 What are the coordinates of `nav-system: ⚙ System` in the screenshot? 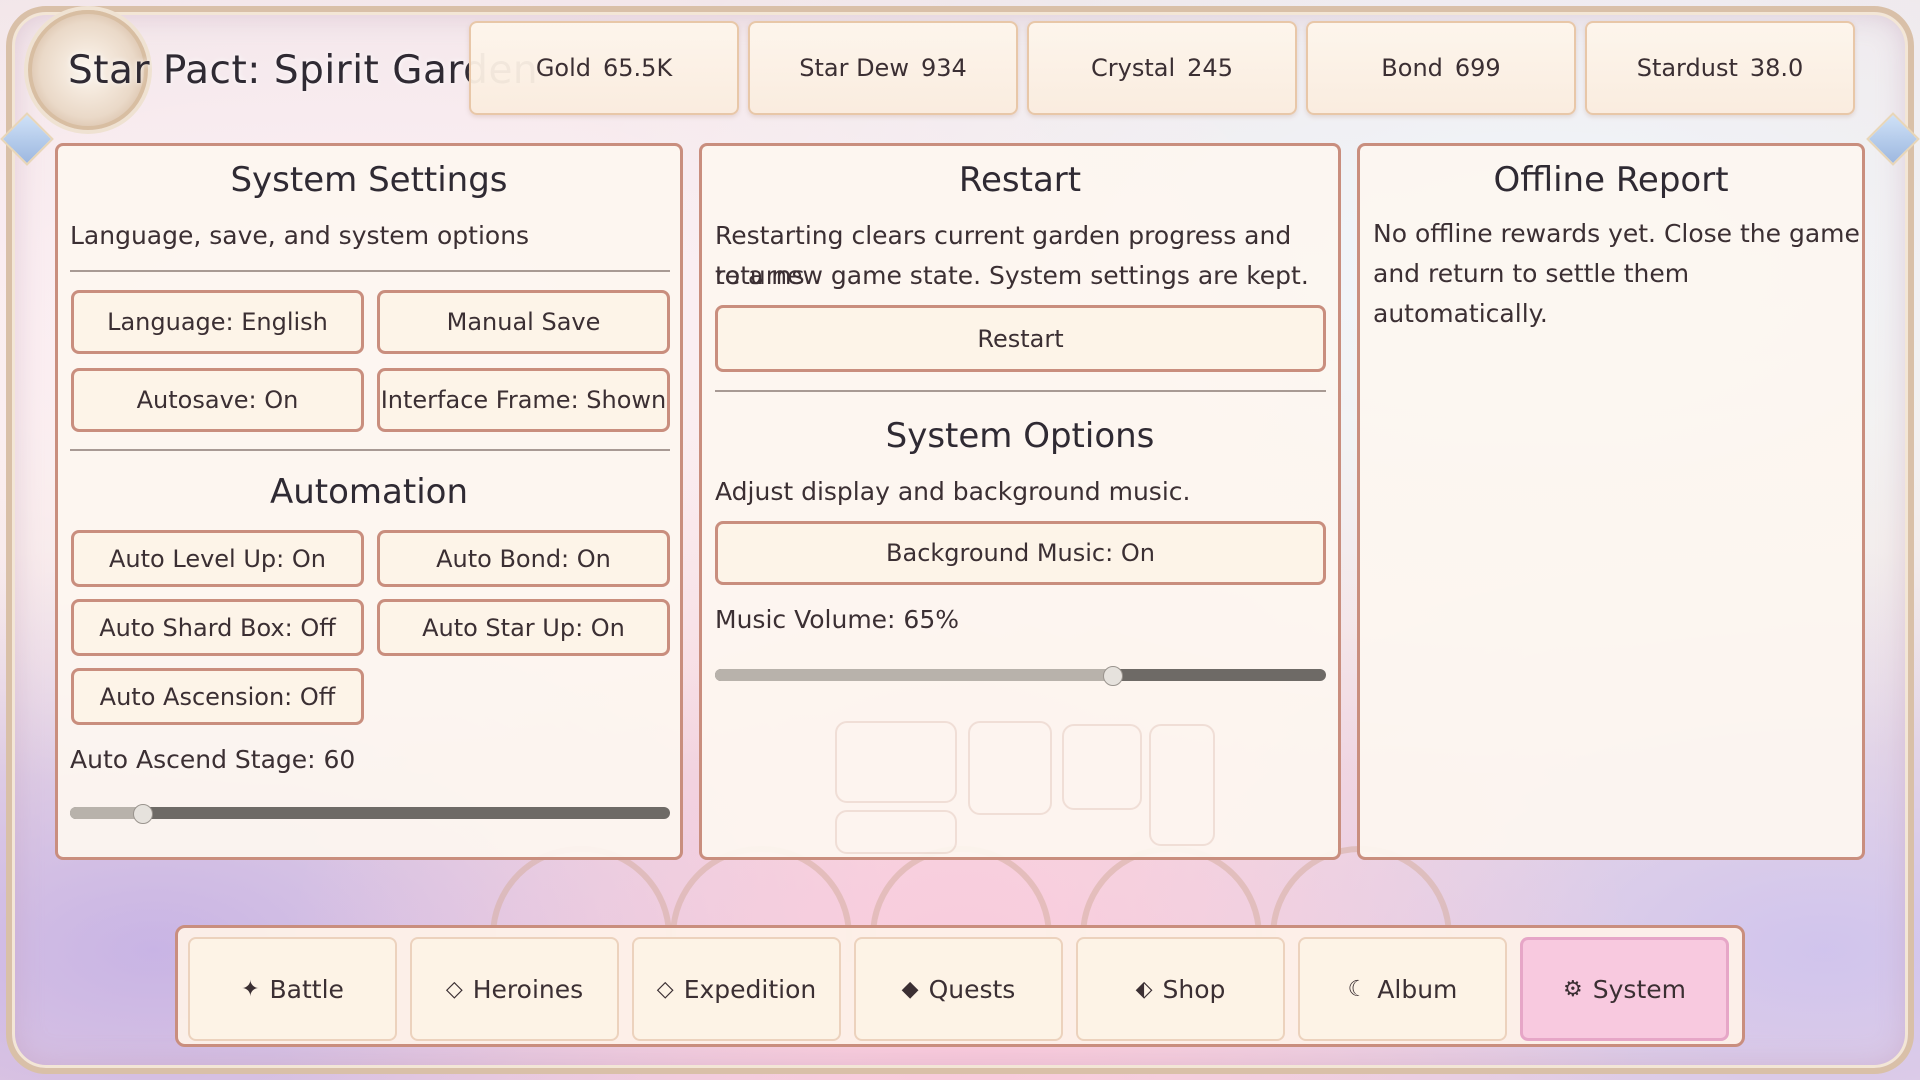 It's located at (1624, 989).